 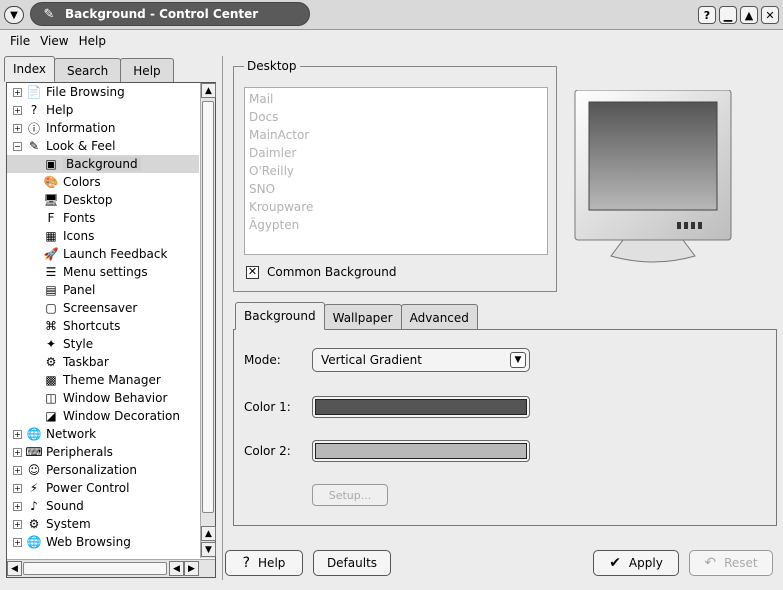 What do you see at coordinates (86, 362) in the screenshot?
I see `tree-item-label: Taskbar` at bounding box center [86, 362].